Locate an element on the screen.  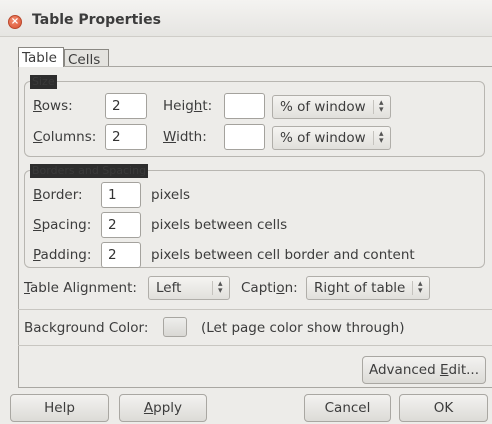
caption-select: Right of table ▴ ▾ is located at coordinates (368, 288).